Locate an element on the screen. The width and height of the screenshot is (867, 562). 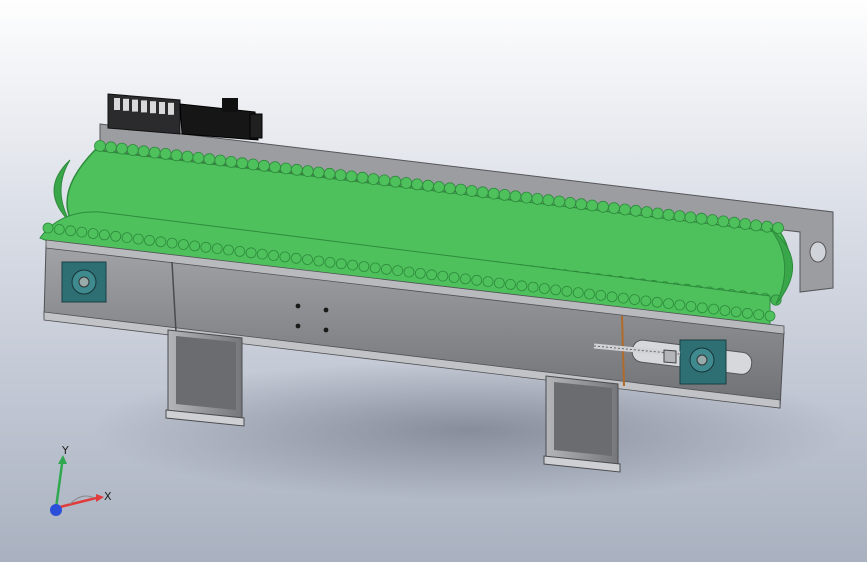
motor-body is located at coordinates (219, 122).